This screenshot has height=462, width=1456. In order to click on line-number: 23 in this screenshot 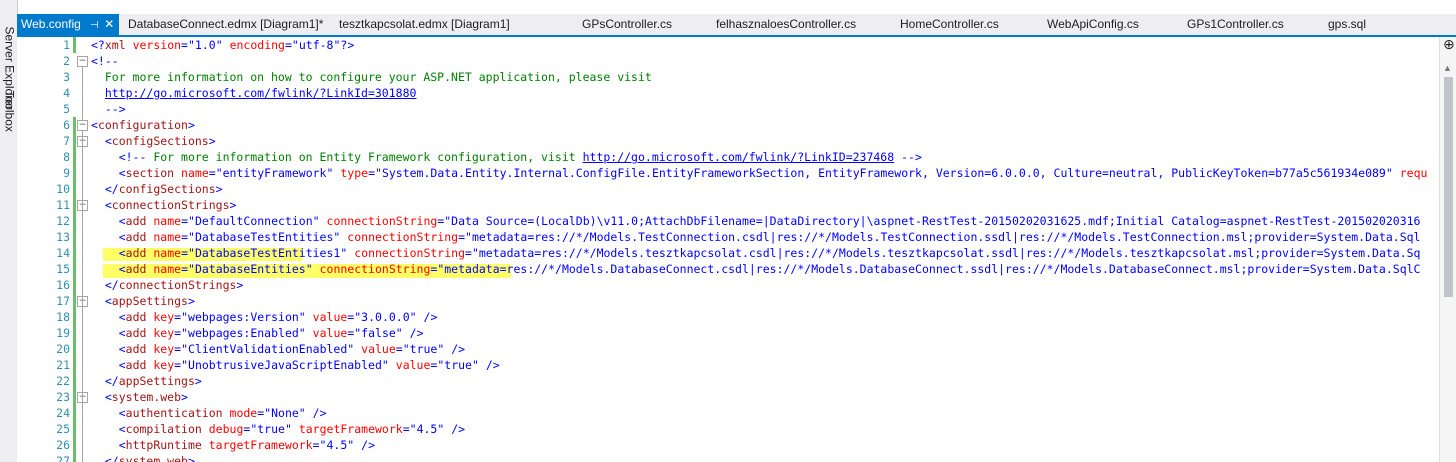, I will do `click(63, 397)`.